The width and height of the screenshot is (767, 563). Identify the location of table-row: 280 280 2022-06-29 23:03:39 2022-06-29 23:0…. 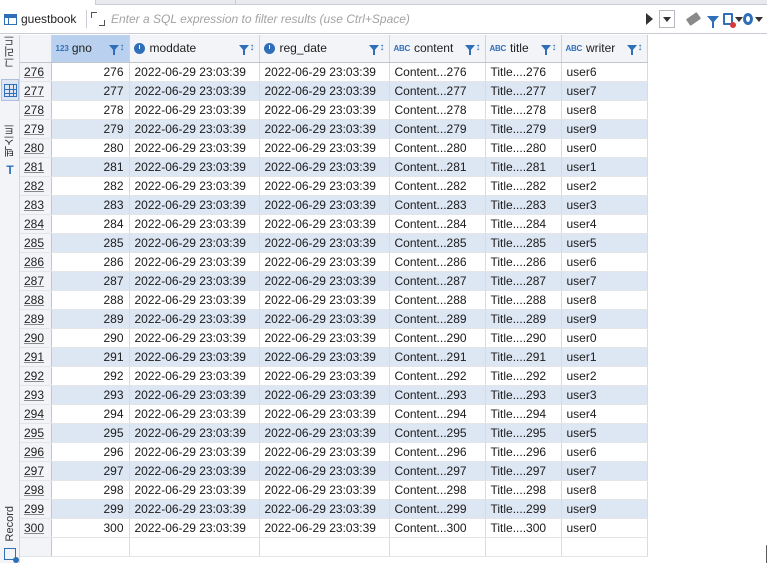
(334, 148).